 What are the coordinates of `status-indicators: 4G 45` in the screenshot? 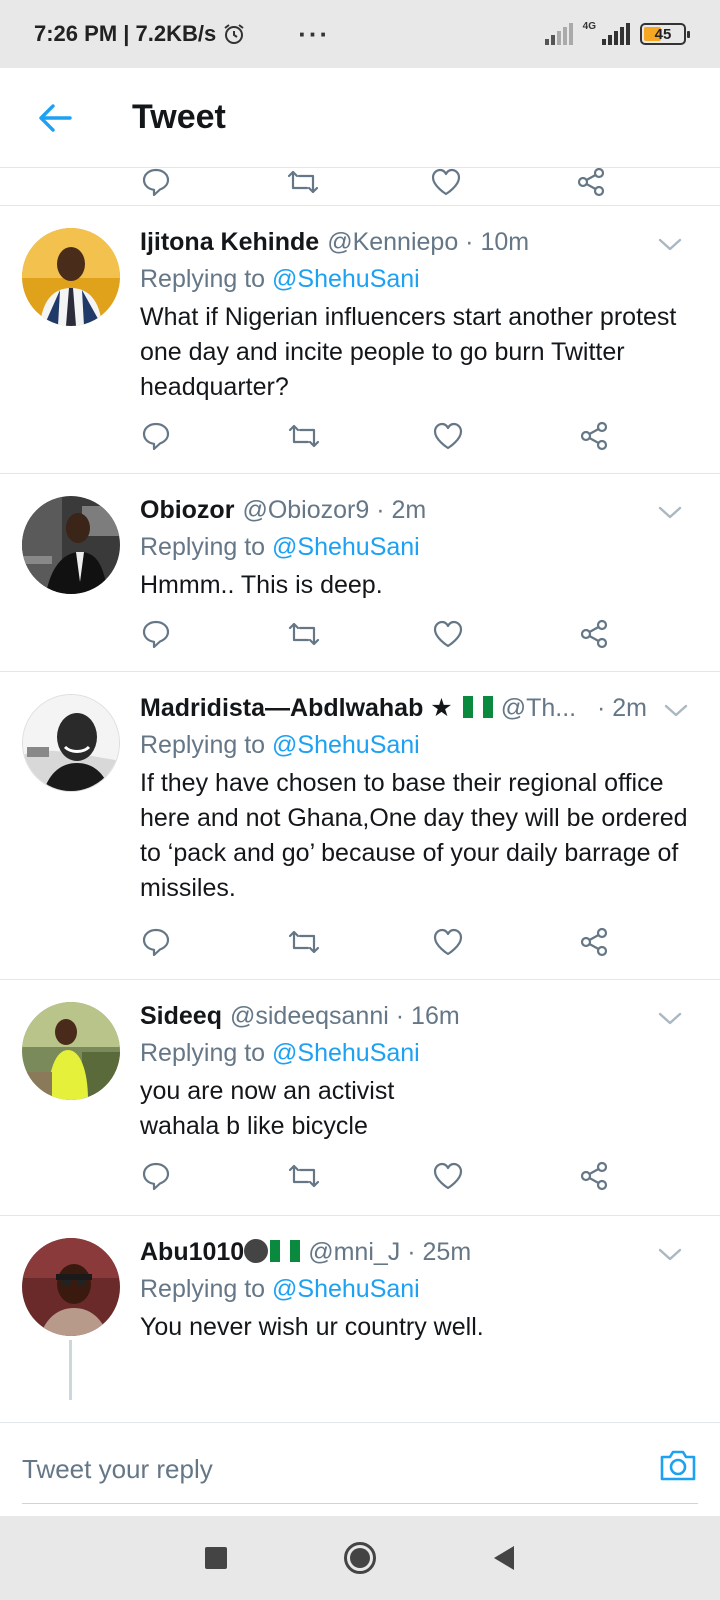 It's located at (616, 32).